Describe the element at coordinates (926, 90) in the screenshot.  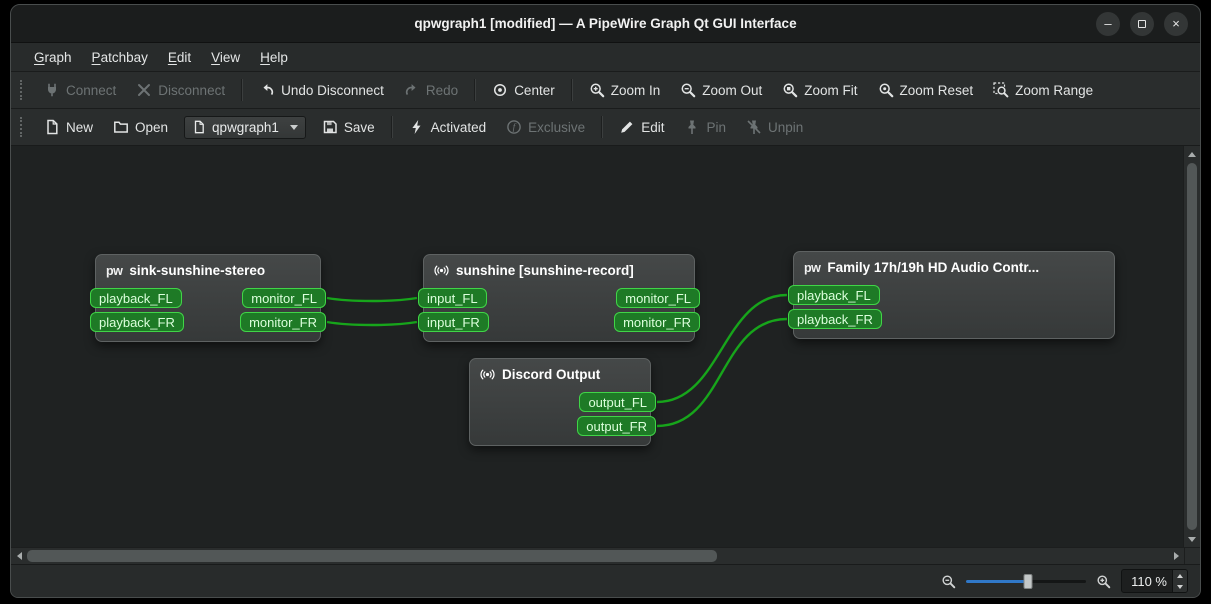
I see `zoom-reset-button: Zoom Reset` at that location.